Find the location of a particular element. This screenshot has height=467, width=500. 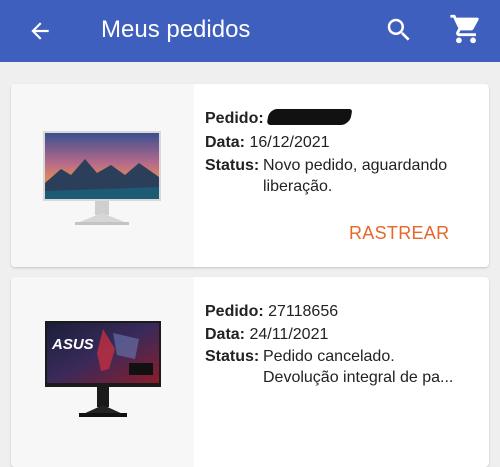

product-thumbnail: ASUS is located at coordinates (102, 372).